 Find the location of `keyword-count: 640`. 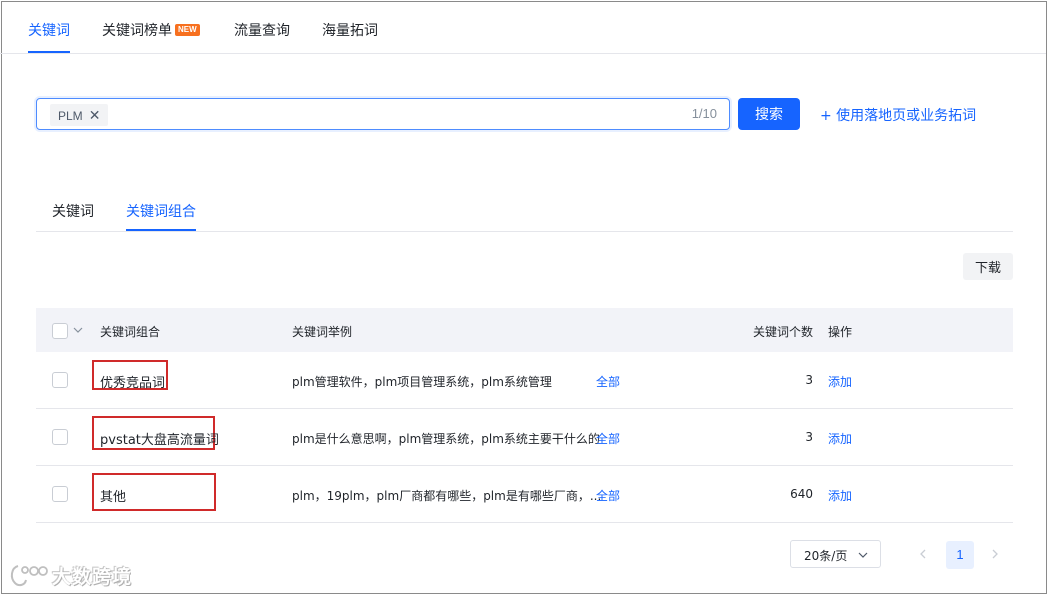

keyword-count: 640 is located at coordinates (801, 494).